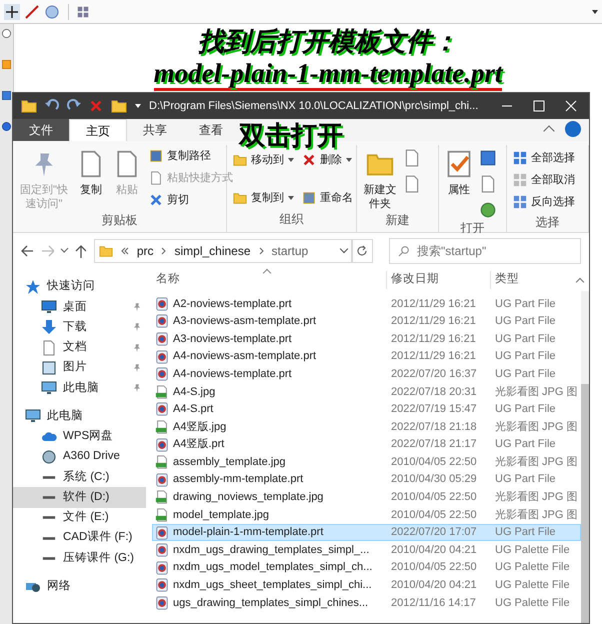 This screenshot has height=624, width=602. I want to click on file-name: A4-noviews-template.prt, so click(232, 374).